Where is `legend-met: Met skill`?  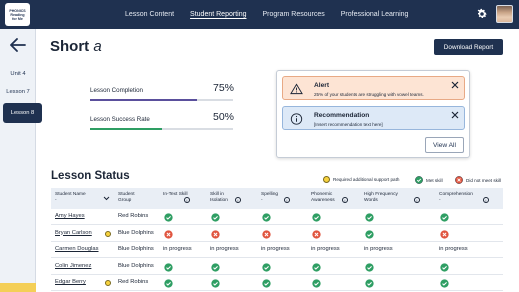
legend-met: Met skill is located at coordinates (429, 180).